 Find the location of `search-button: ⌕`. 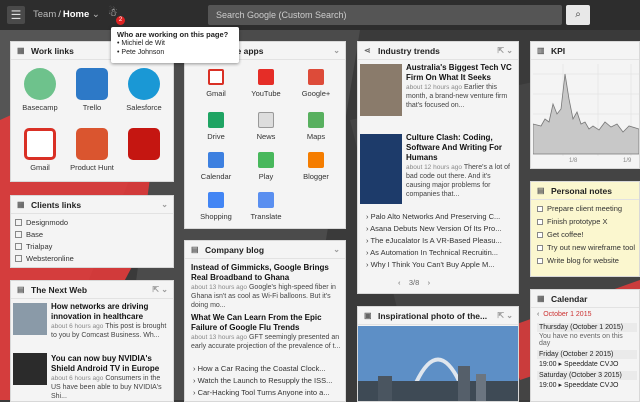

search-button: ⌕ is located at coordinates (578, 15).